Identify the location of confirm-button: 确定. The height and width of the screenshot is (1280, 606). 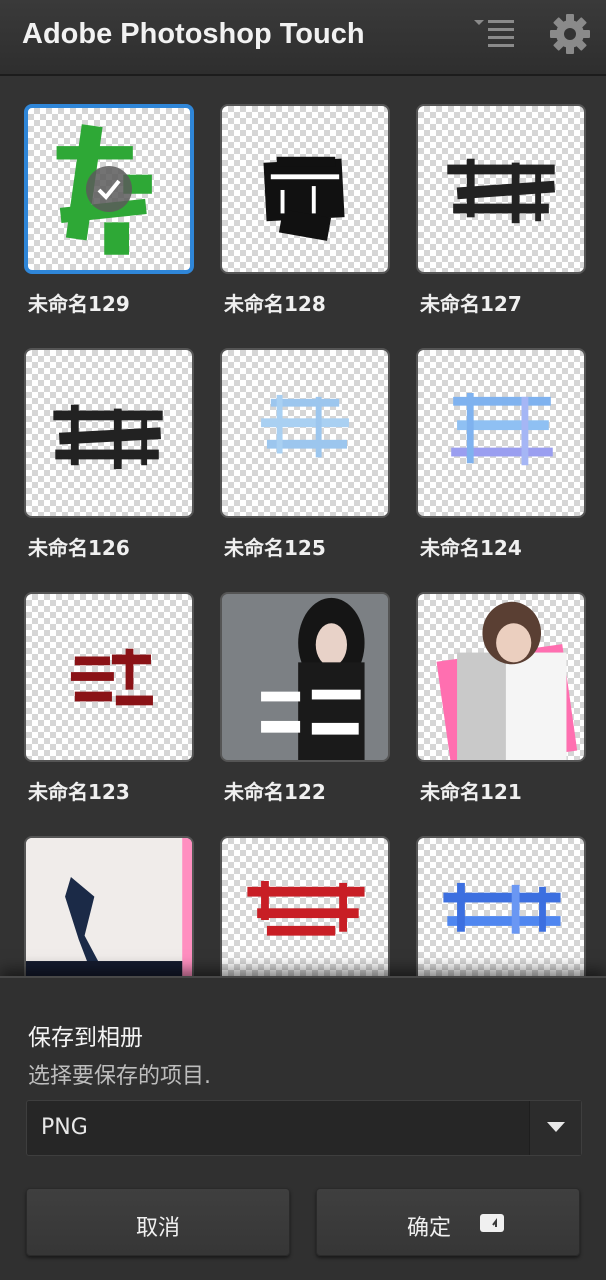
(448, 1222).